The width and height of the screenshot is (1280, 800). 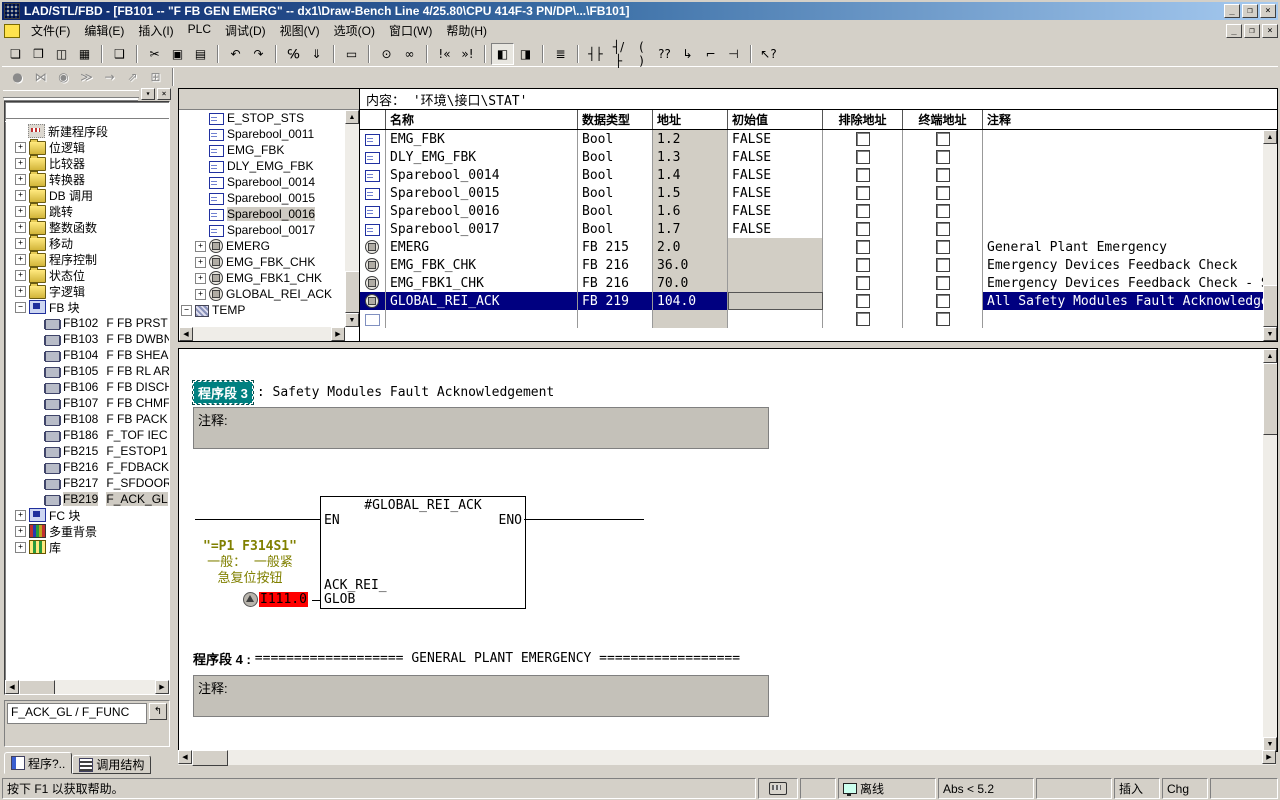 What do you see at coordinates (223, 392) in the screenshot?
I see `network-3-label: 程序段 3` at bounding box center [223, 392].